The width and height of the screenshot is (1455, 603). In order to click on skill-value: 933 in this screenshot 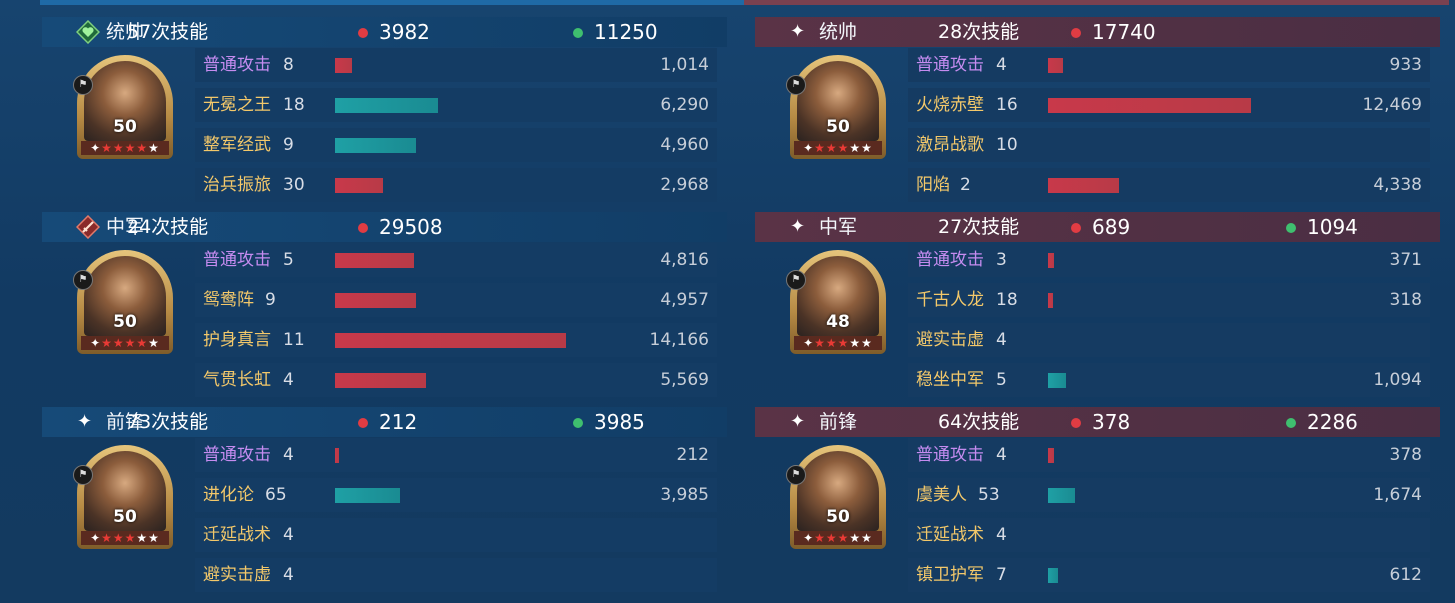, I will do `click(1405, 65)`.